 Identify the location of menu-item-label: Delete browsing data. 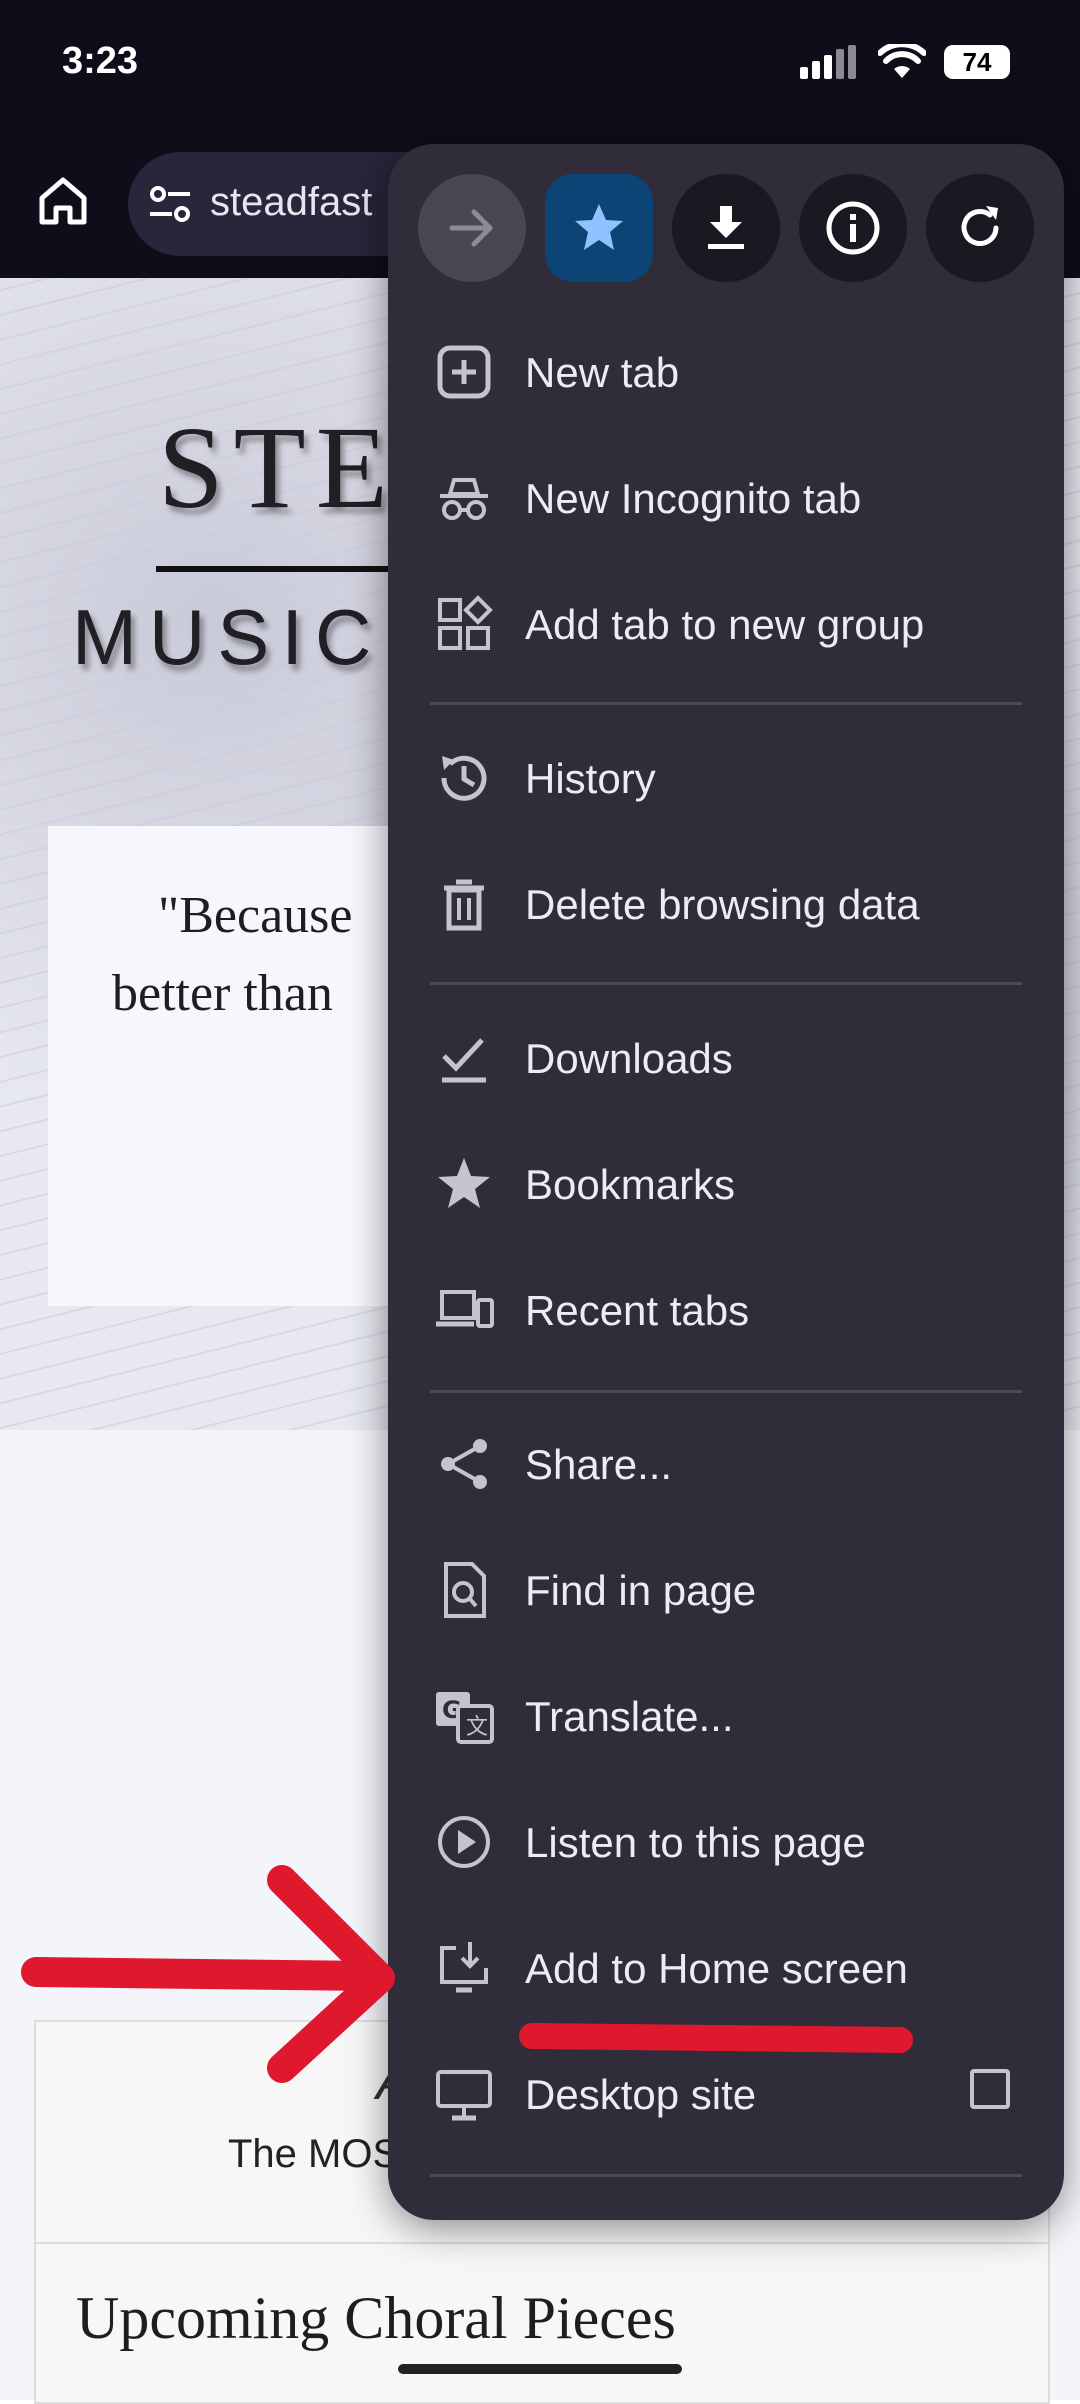
(722, 904).